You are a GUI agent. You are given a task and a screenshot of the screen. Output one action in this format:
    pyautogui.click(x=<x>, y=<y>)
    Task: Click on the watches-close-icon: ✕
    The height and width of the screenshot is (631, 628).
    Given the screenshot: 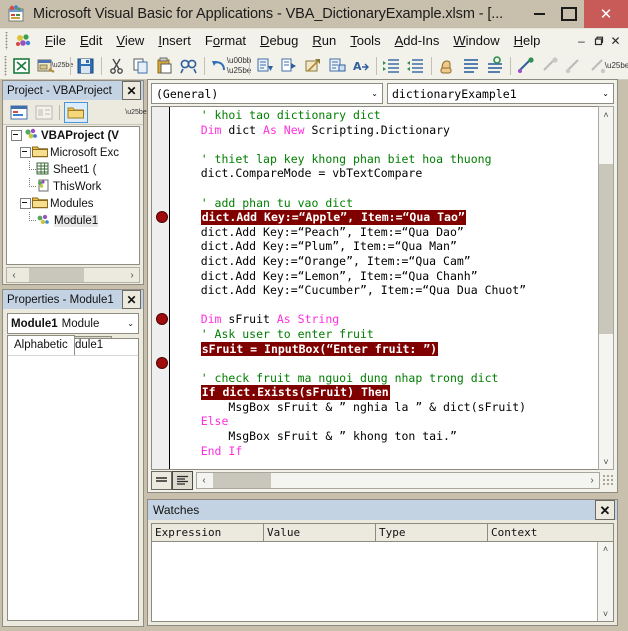 What is the action you would take?
    pyautogui.click(x=605, y=510)
    